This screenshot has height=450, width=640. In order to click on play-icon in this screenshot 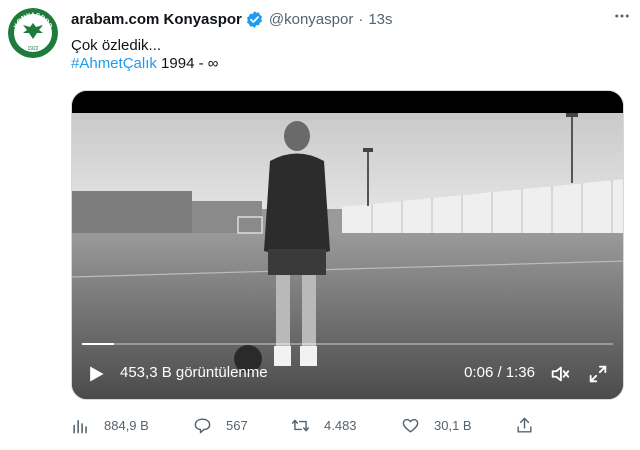, I will do `click(96, 374)`.